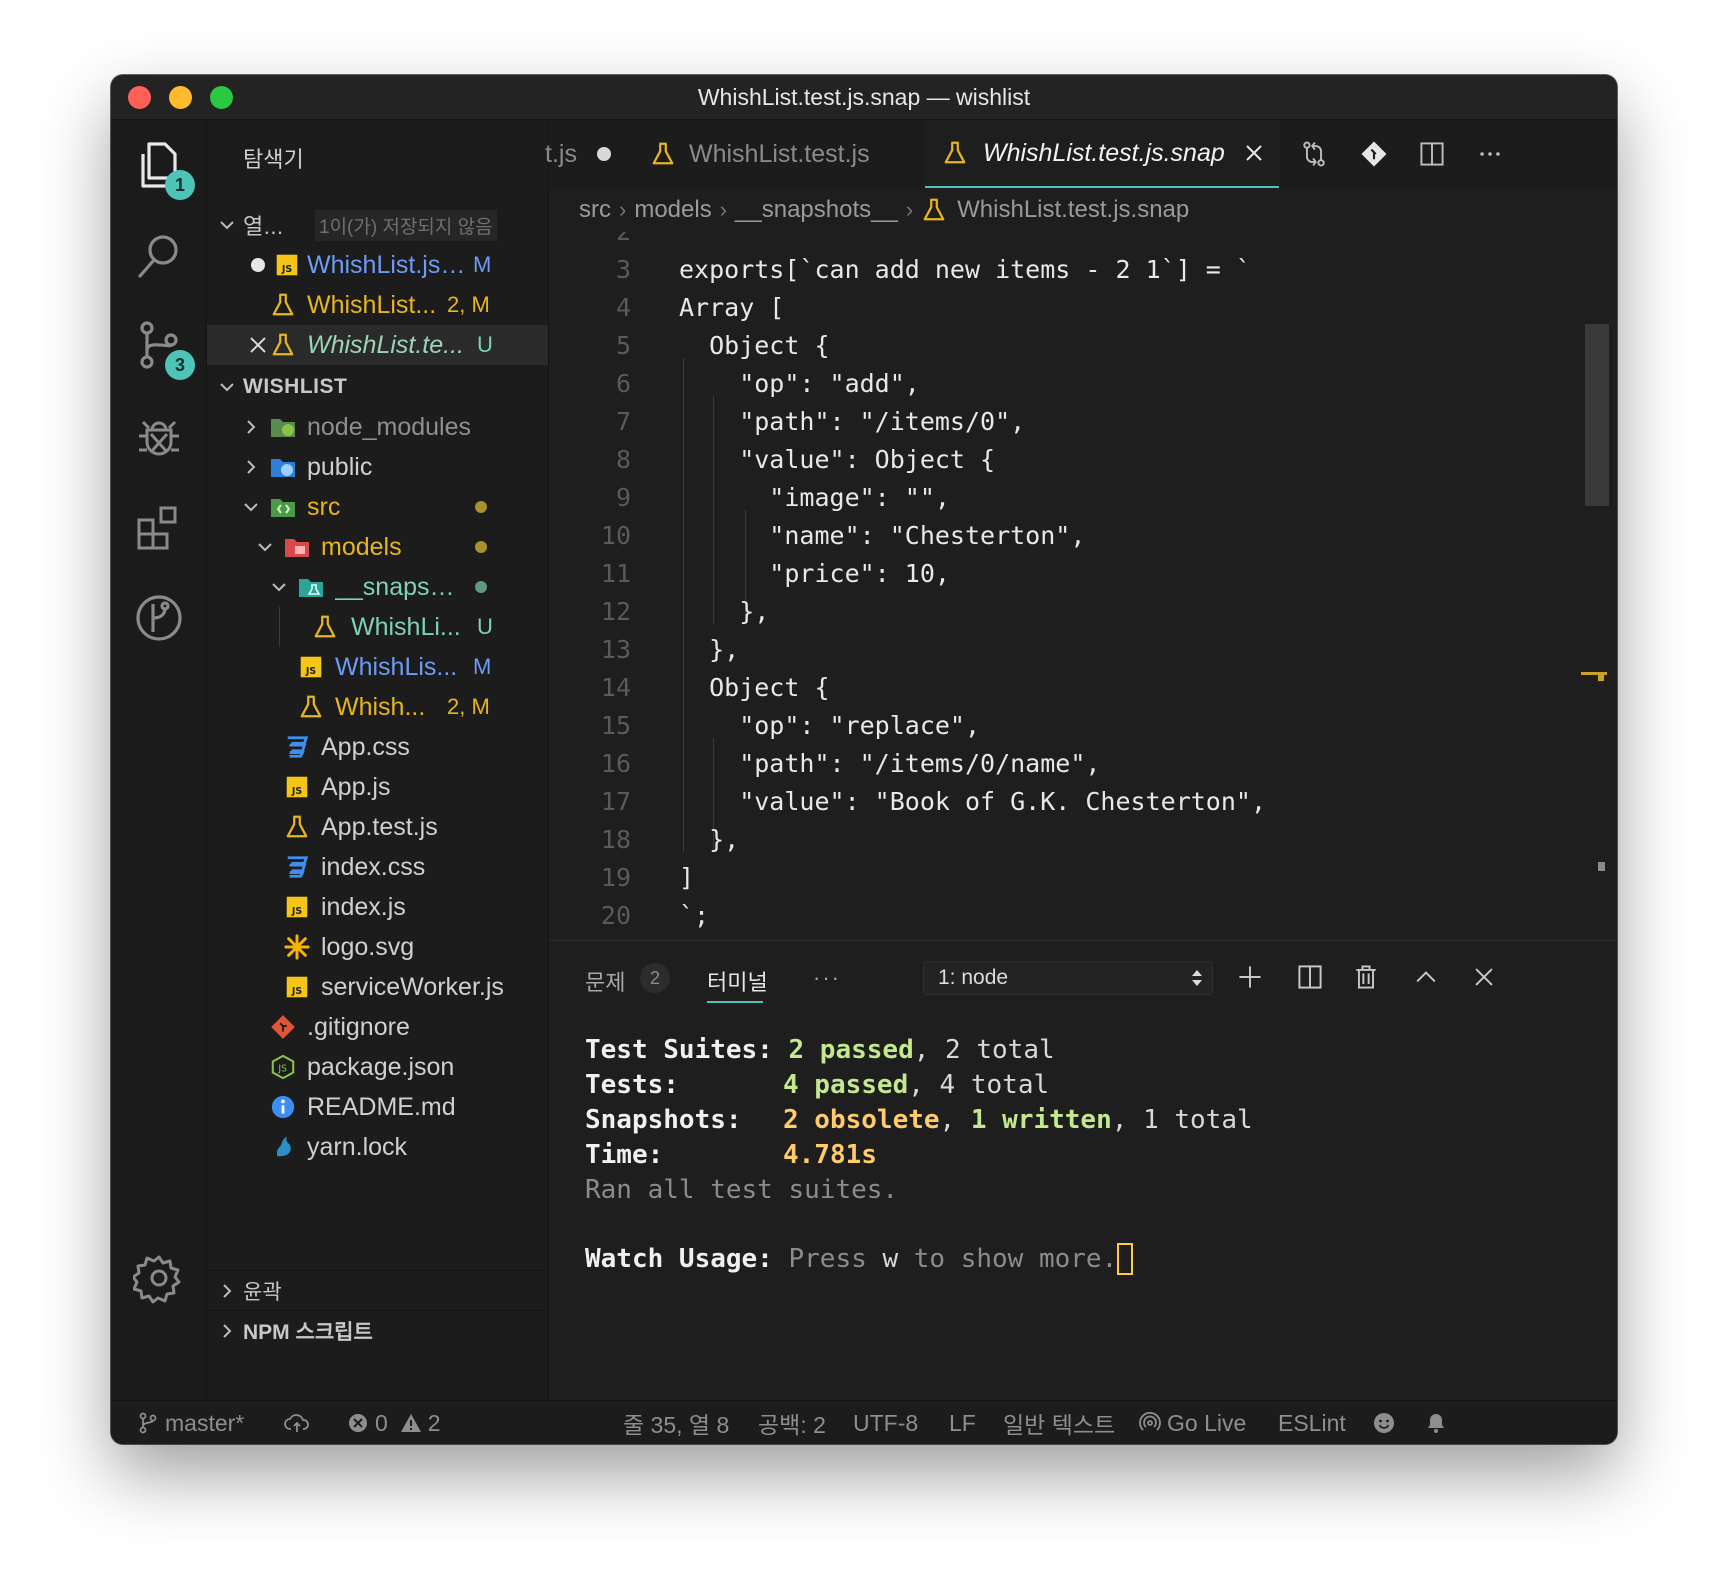  Describe the element at coordinates (754, 687) in the screenshot. I see `line-text: Object {` at that location.